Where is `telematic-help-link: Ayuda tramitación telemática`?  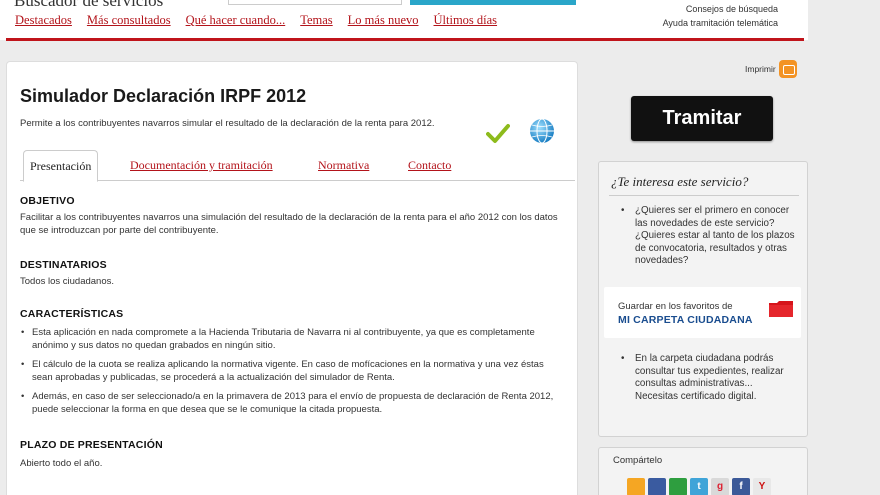
telematic-help-link: Ayuda tramitación telemática is located at coordinates (714, 23).